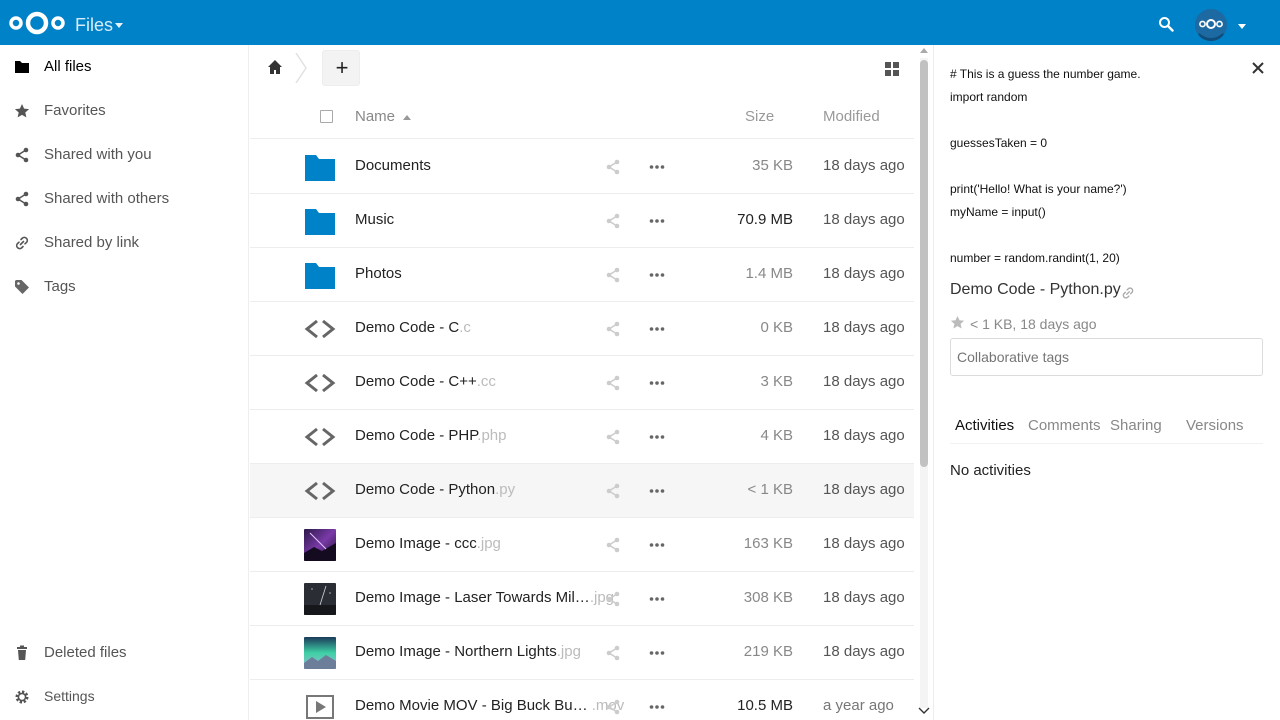 The height and width of the screenshot is (720, 1280). I want to click on file-name: Demo Image - ccc.jpg, so click(428, 543).